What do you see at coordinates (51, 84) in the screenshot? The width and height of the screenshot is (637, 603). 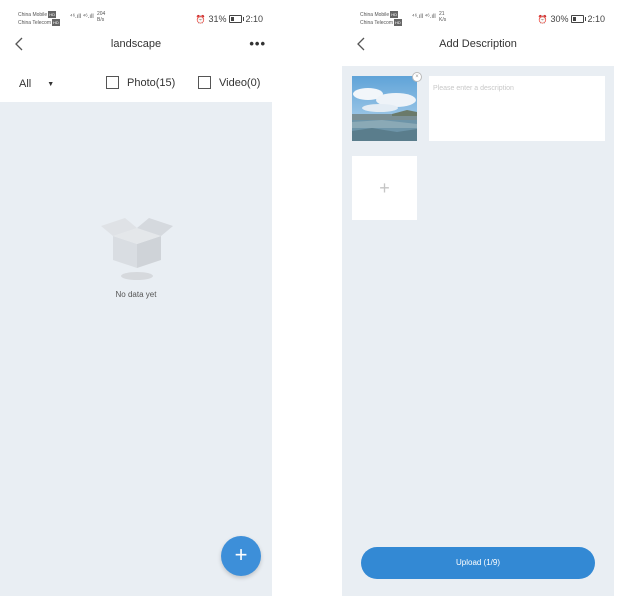 I see `caret-down-icon: ▼` at bounding box center [51, 84].